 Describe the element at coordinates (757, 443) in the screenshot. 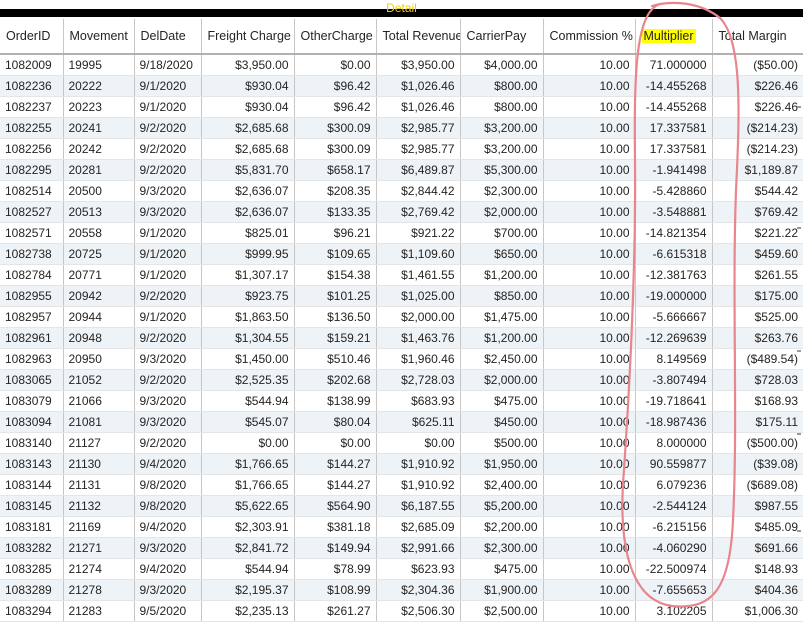

I see `cell-total-margin: ($500.00)` at that location.